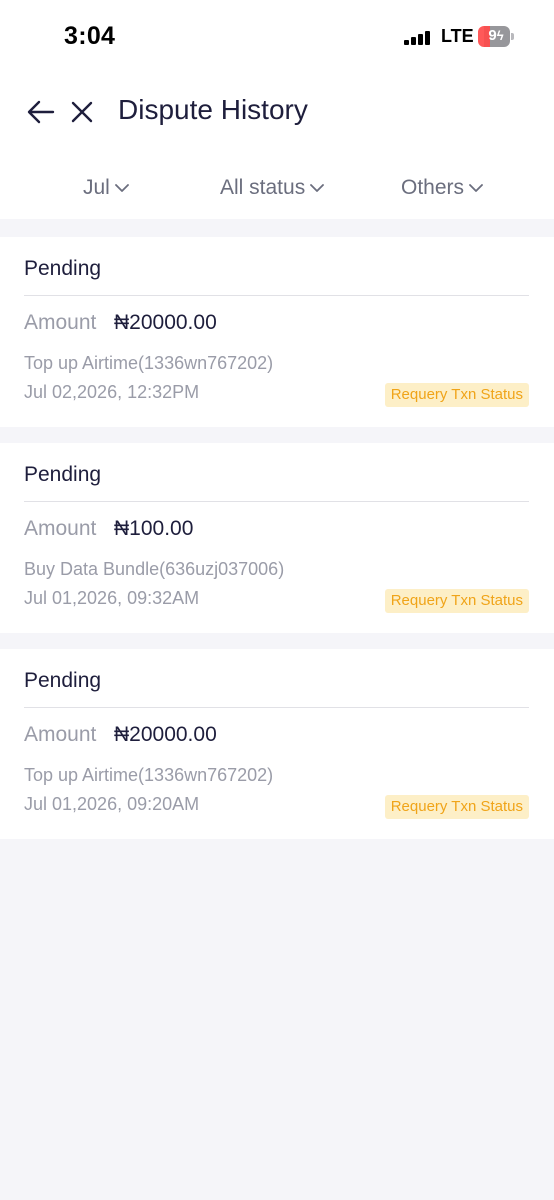  I want to click on transaction-date: Jul 01,2026, 09:20AM, so click(112, 804).